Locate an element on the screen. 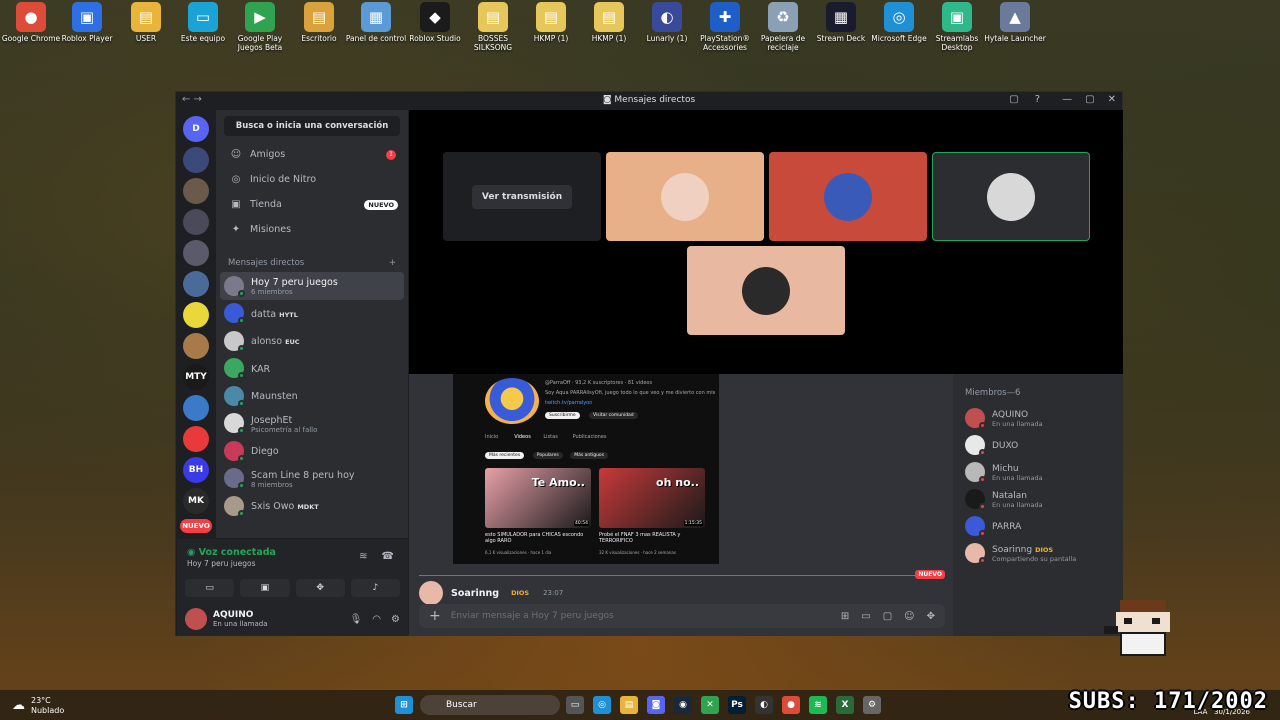 The width and height of the screenshot is (1280, 720). member-item: AQUINO En una llamada is located at coordinates (1038, 417).